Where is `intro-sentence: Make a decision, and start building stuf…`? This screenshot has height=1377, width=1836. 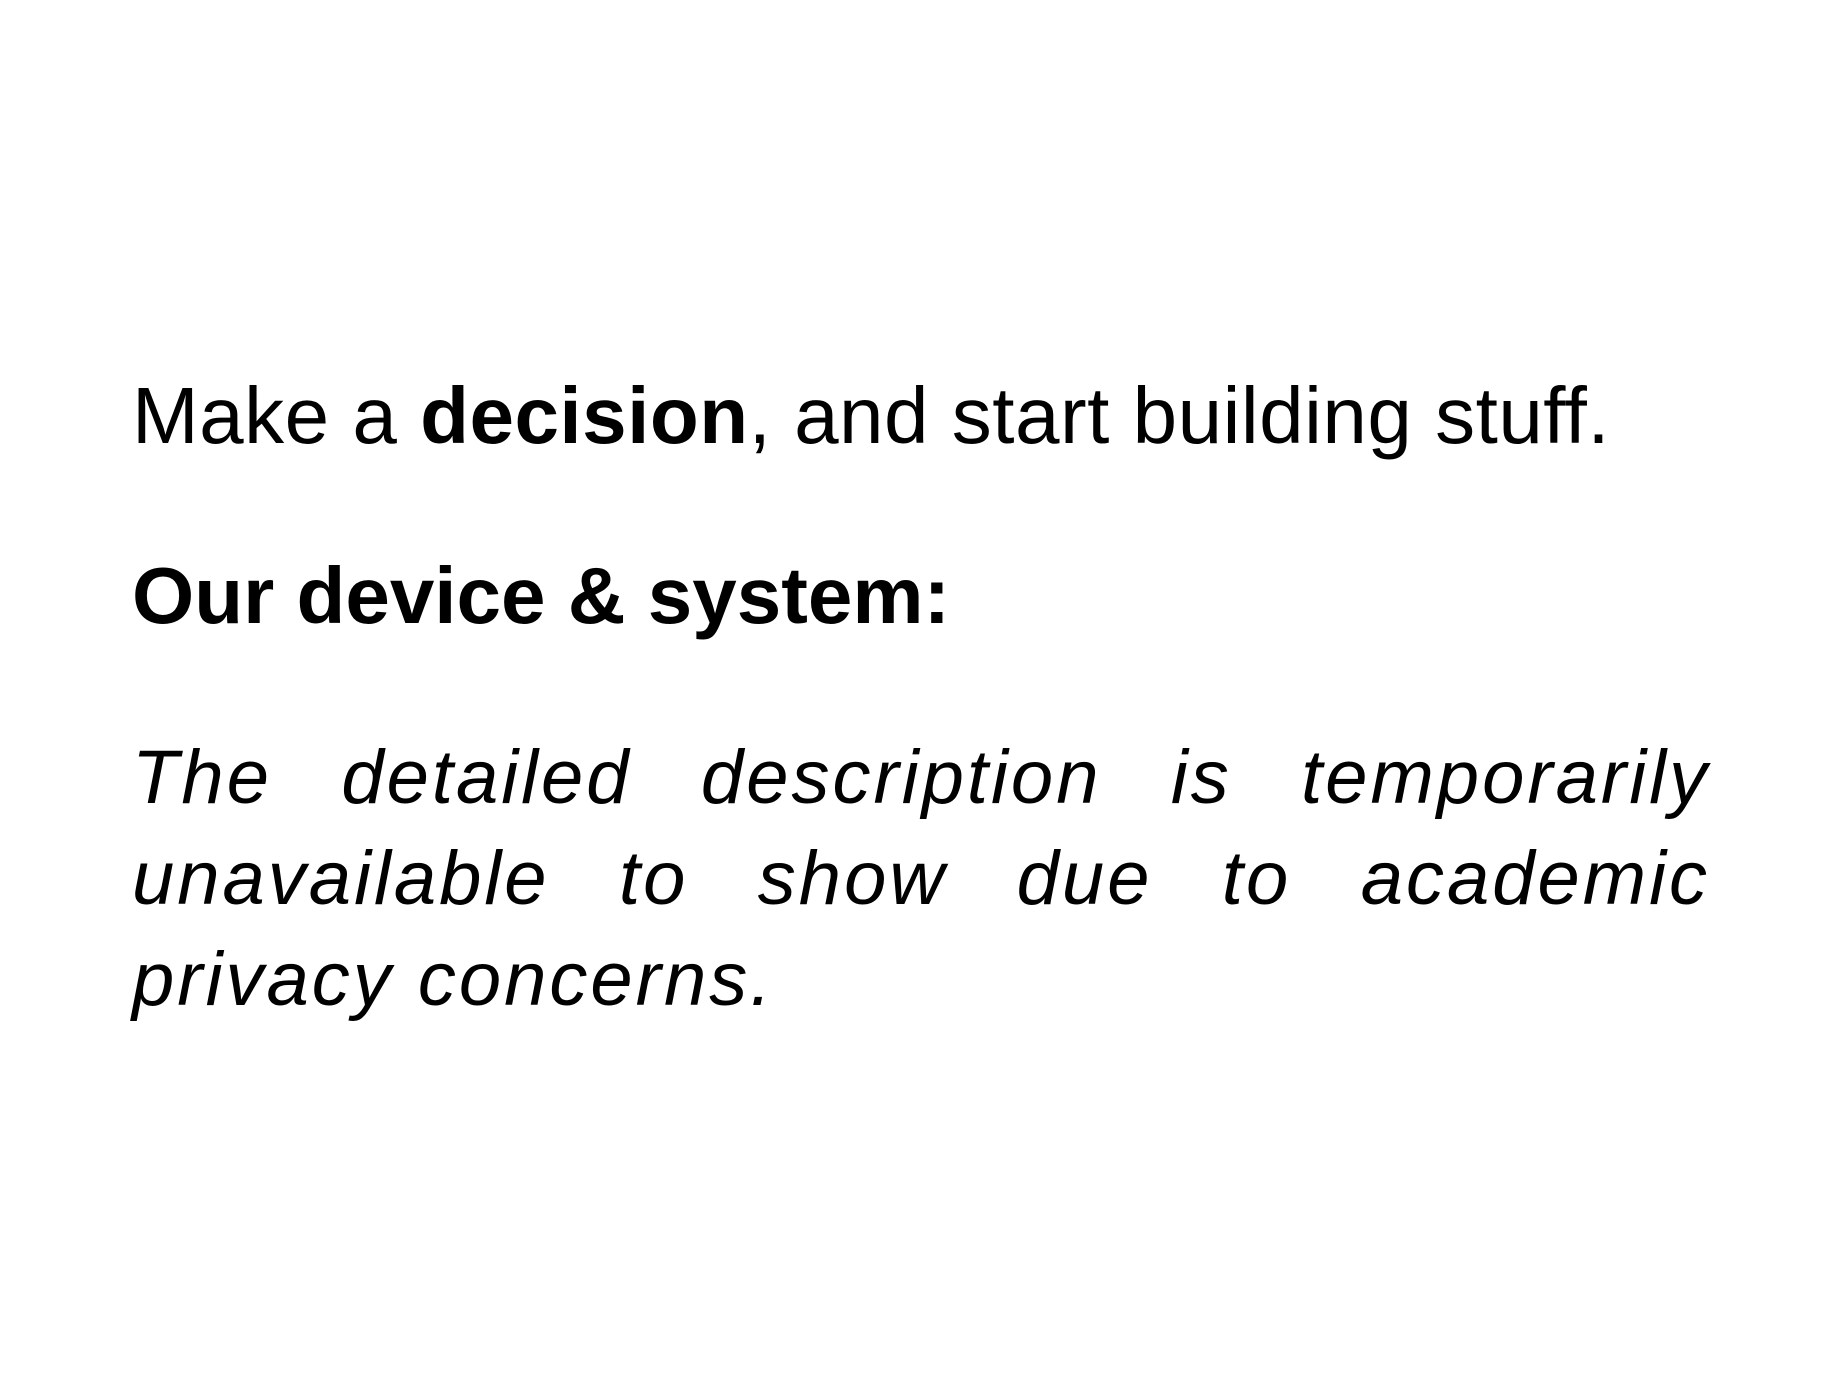 intro-sentence: Make a decision, and start building stuf… is located at coordinates (932, 416).